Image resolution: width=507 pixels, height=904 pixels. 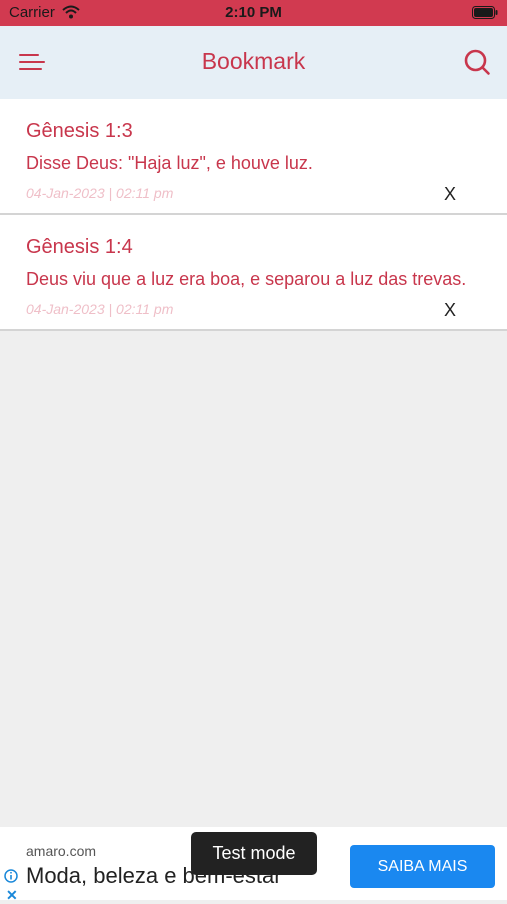 I want to click on battery-icon, so click(x=485, y=12).